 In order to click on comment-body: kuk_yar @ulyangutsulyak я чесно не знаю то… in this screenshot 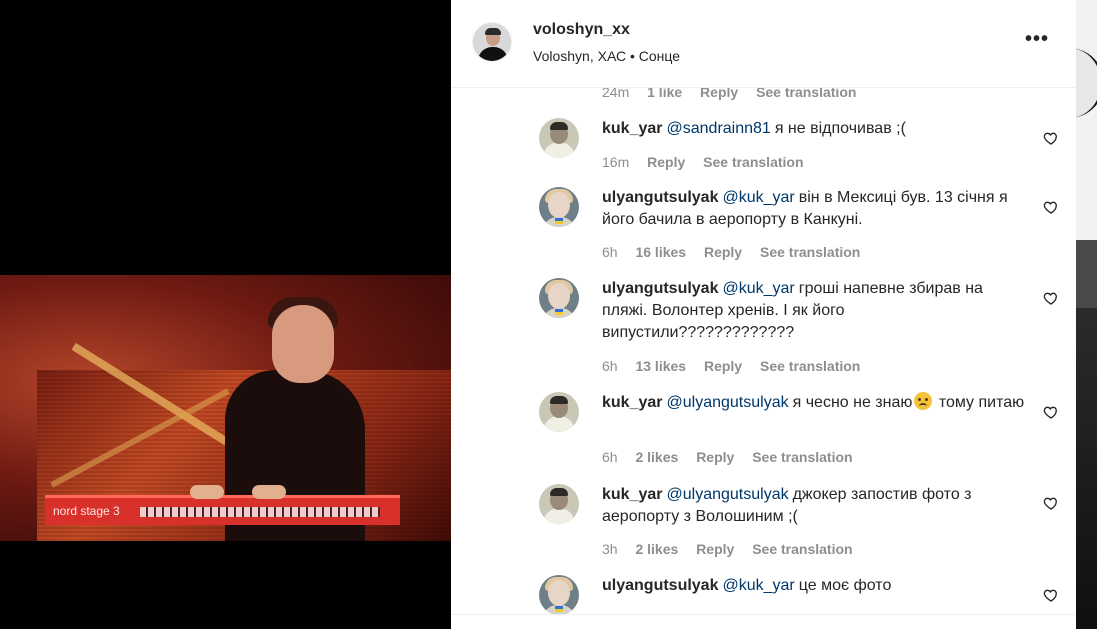, I will do `click(817, 403)`.